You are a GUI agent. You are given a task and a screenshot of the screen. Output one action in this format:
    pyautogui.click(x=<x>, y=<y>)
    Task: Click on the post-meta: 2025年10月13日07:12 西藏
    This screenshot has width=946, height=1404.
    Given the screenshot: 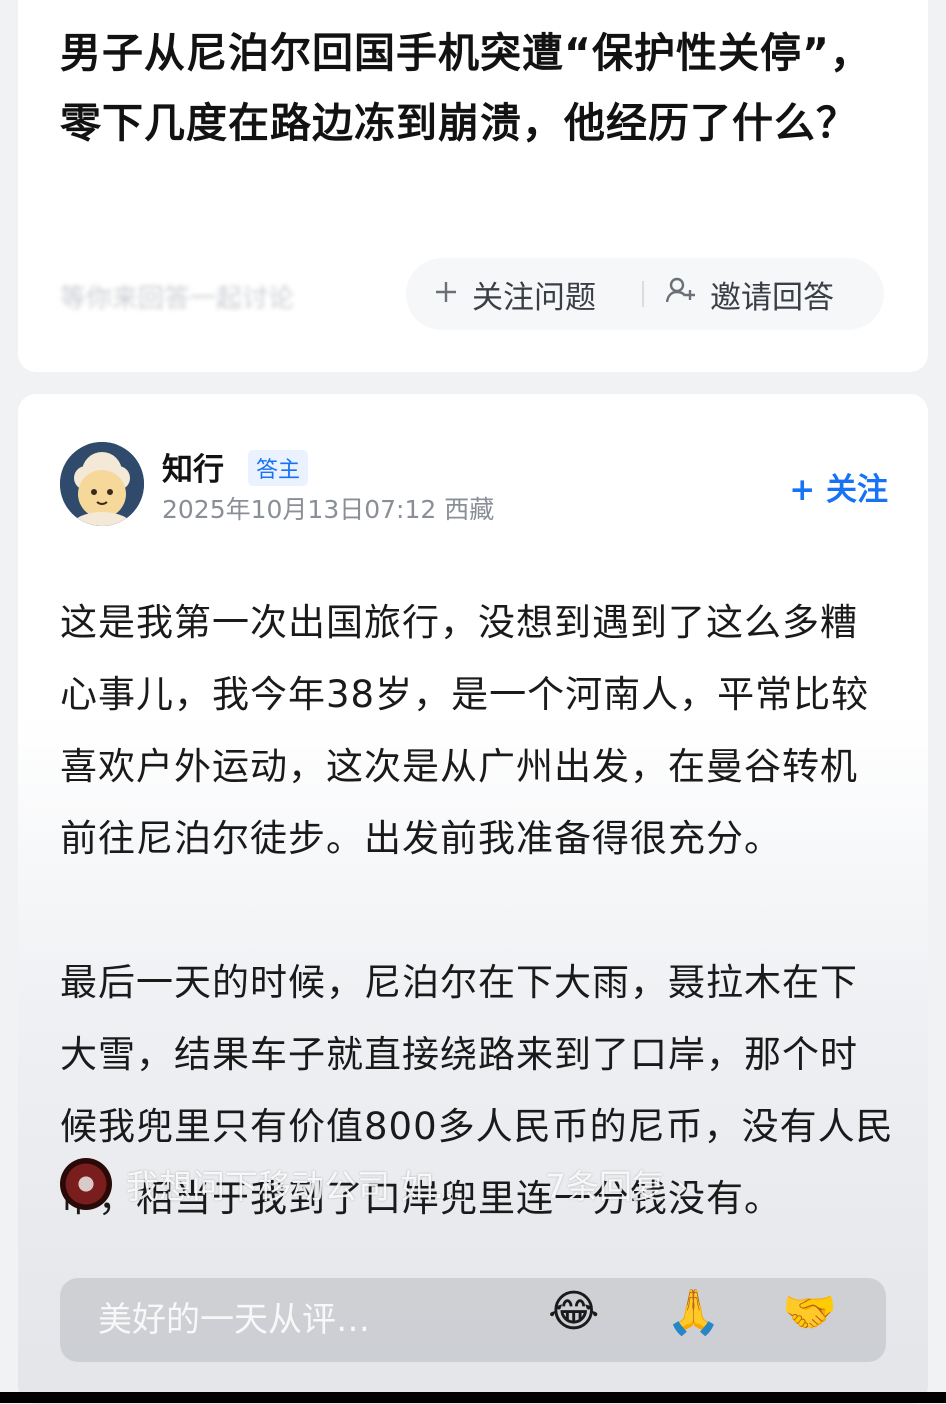 What is the action you would take?
    pyautogui.click(x=328, y=508)
    